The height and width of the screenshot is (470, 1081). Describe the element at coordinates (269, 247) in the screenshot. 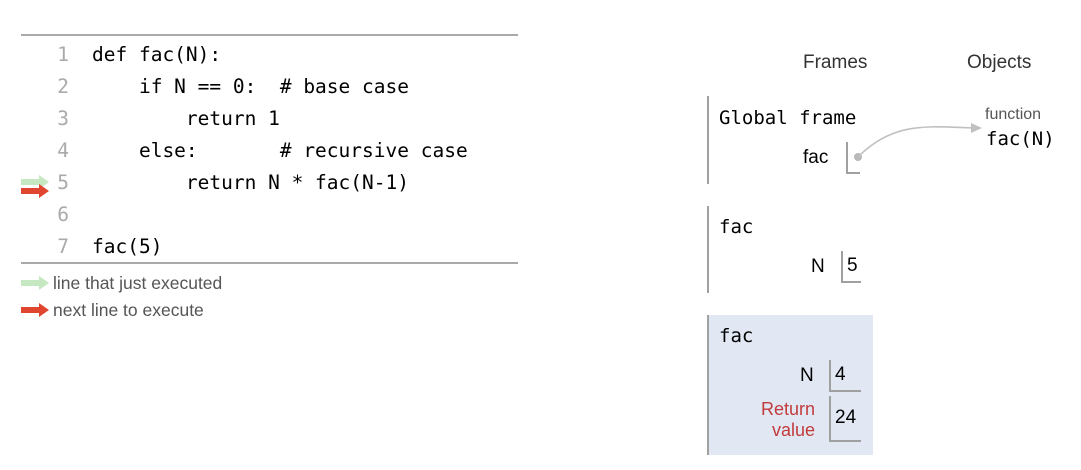

I see `code-line-7: 7 fac(5)` at that location.